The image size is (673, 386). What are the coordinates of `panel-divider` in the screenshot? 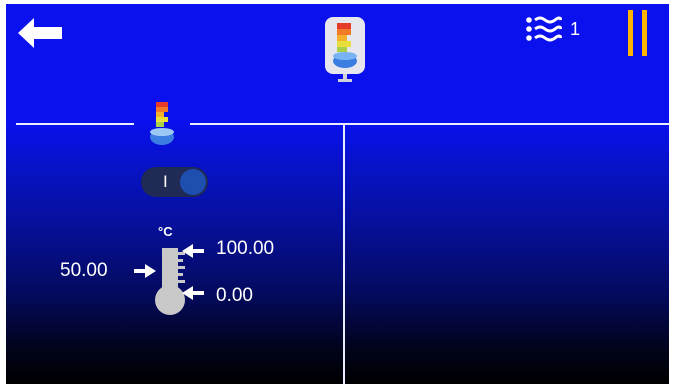 It's located at (344, 254).